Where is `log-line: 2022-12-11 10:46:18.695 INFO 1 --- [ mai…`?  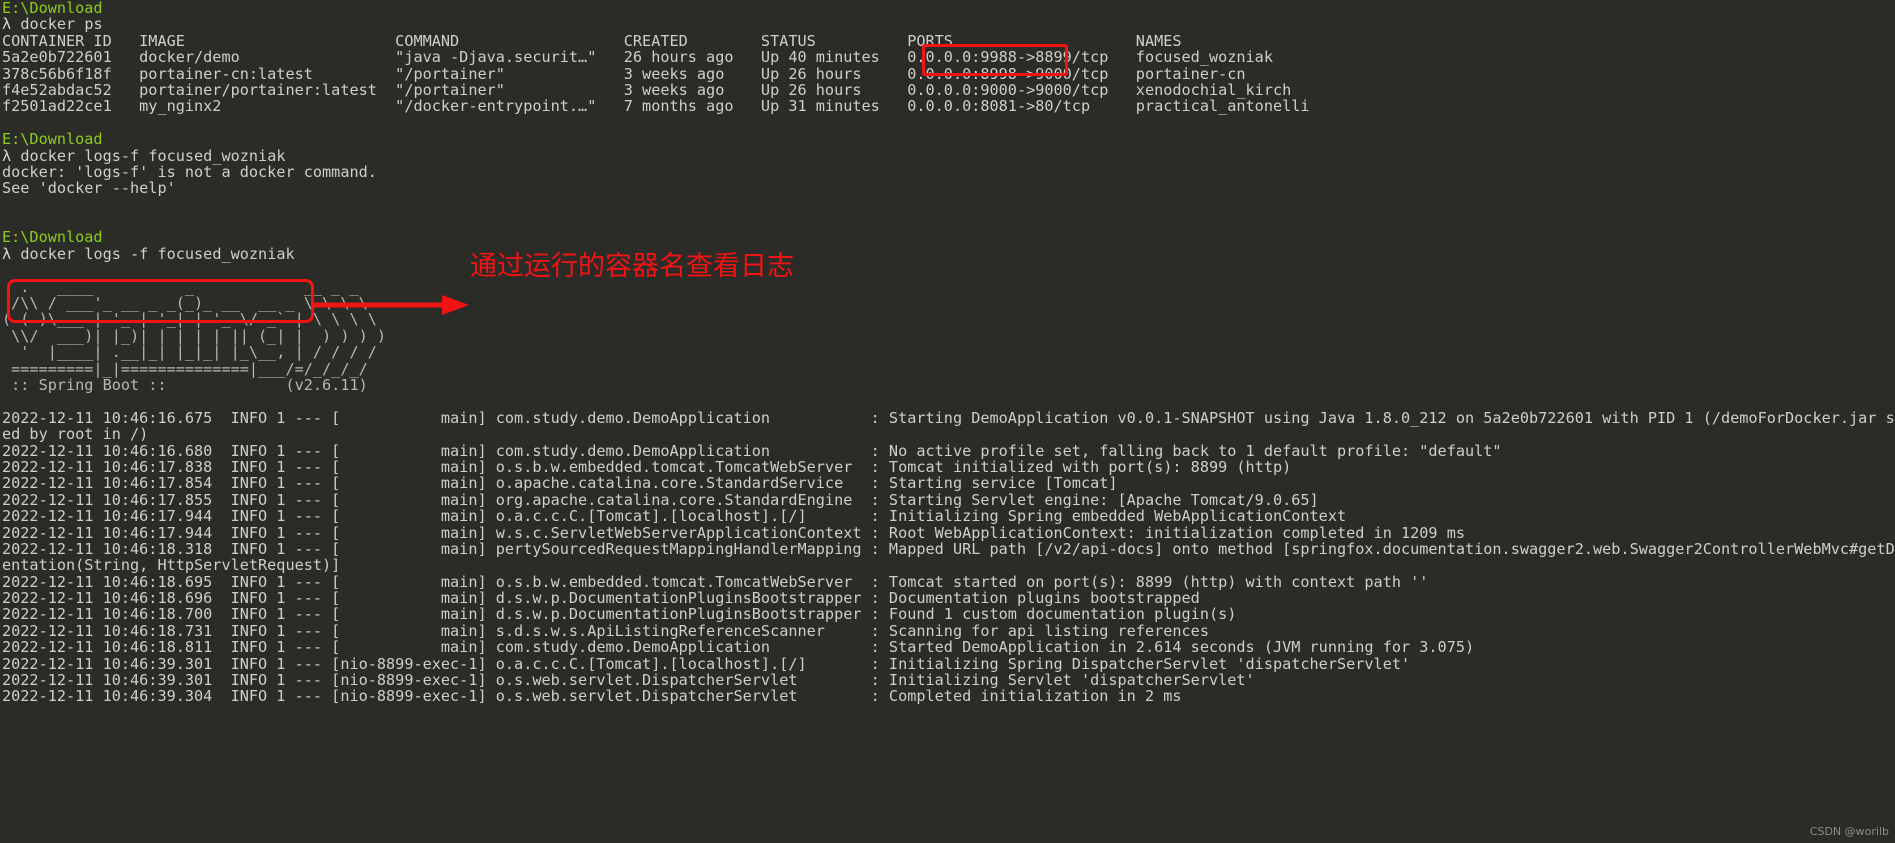 log-line: 2022-12-11 10:46:18.695 INFO 1 --- [ mai… is located at coordinates (715, 581).